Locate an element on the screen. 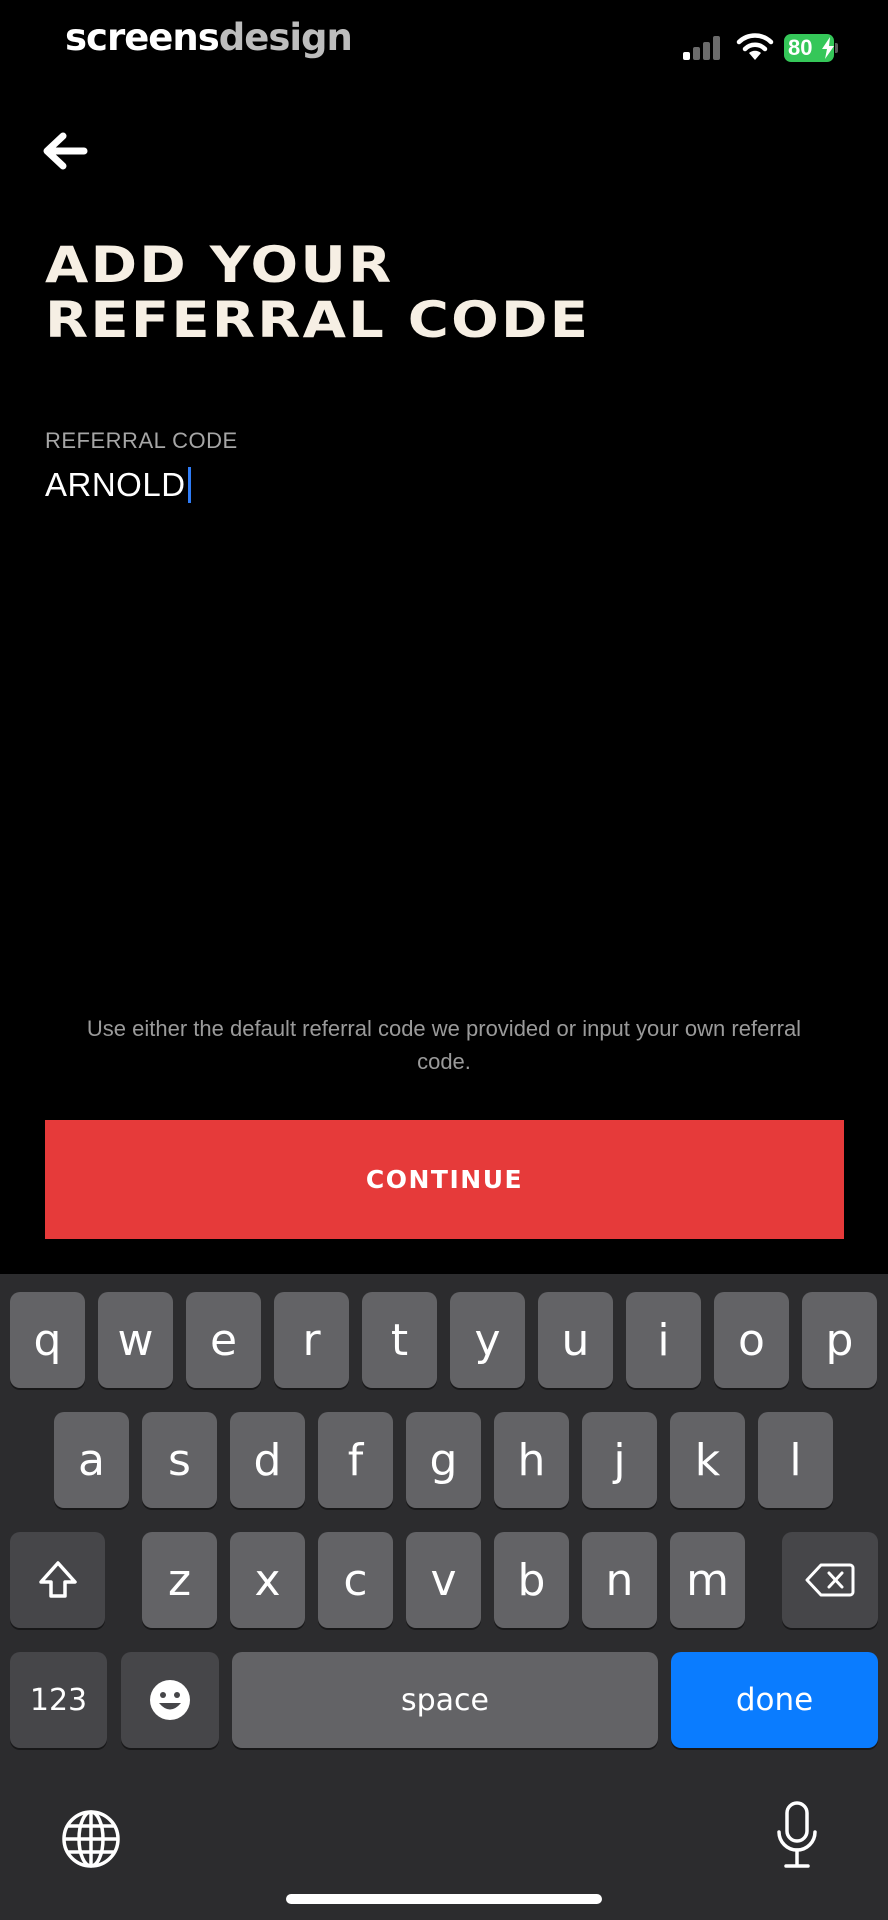 This screenshot has width=888, height=1920. home-indicator is located at coordinates (444, 1899).